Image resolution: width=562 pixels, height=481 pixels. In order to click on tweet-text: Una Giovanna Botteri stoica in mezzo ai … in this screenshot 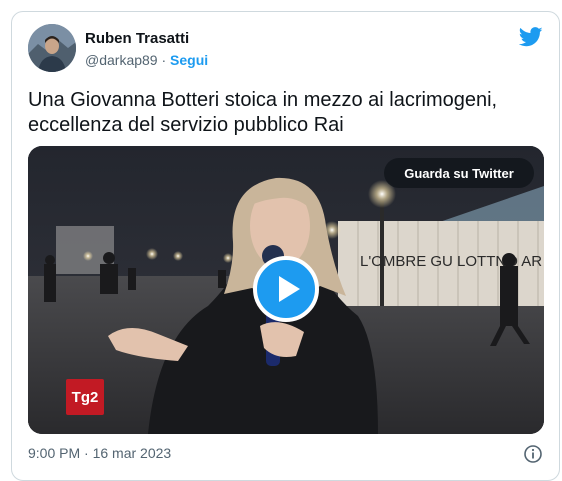, I will do `click(283, 113)`.